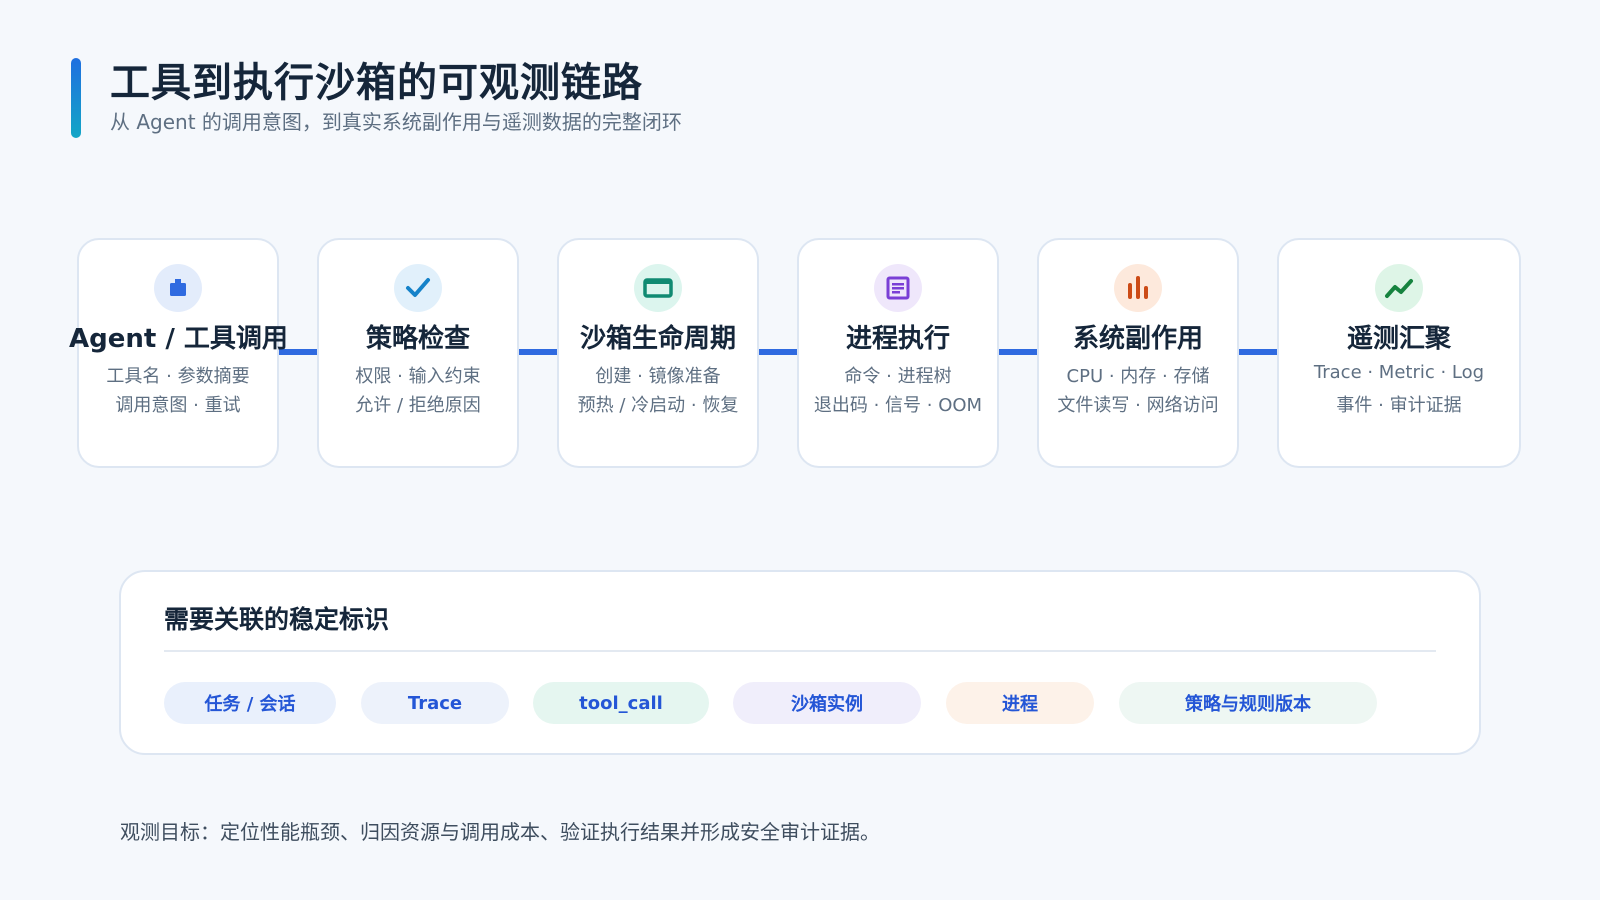  I want to click on observability-goal-note: 观测目标：定位性能瓶颈、归因资源与调用成本、验证执行结果并形成安全审计证据。, so click(500, 832).